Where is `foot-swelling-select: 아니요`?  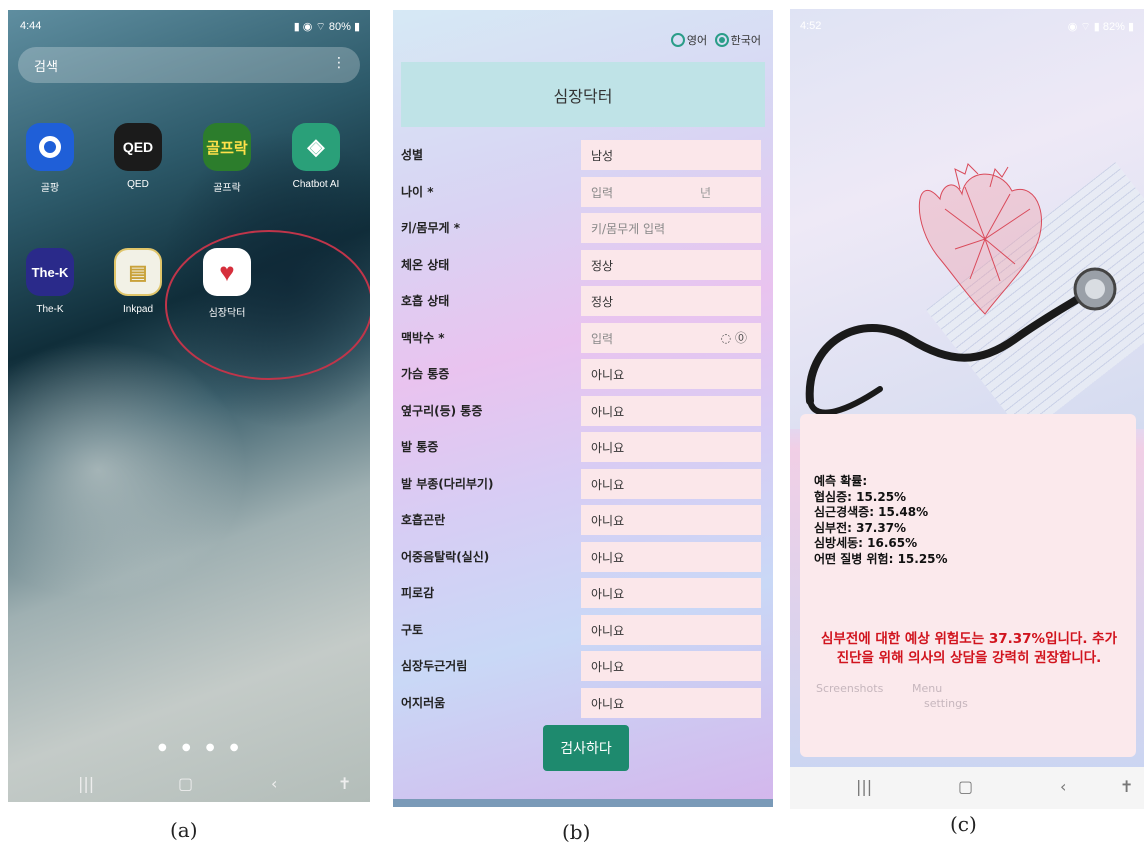
foot-swelling-select: 아니요 is located at coordinates (671, 483).